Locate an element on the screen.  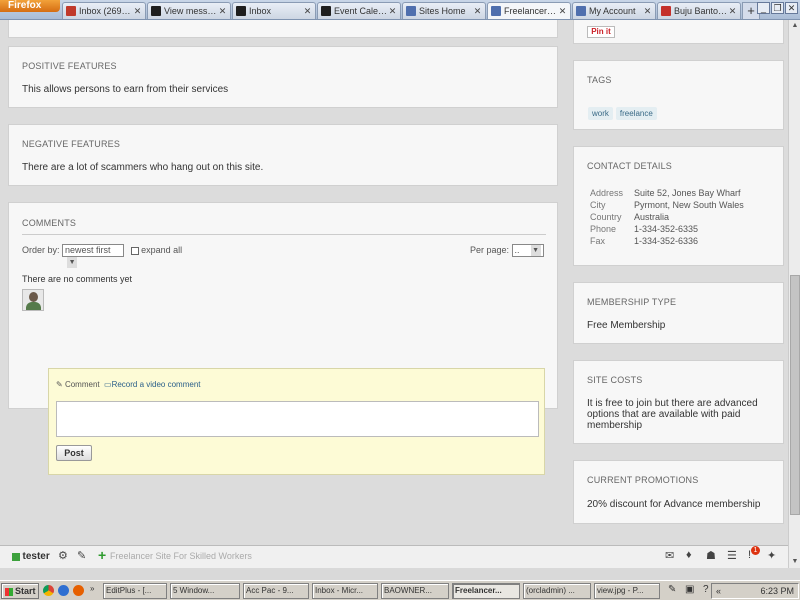
comment-form: ✎ Comment ▭Record a video comment Post is located at coordinates (296, 421).